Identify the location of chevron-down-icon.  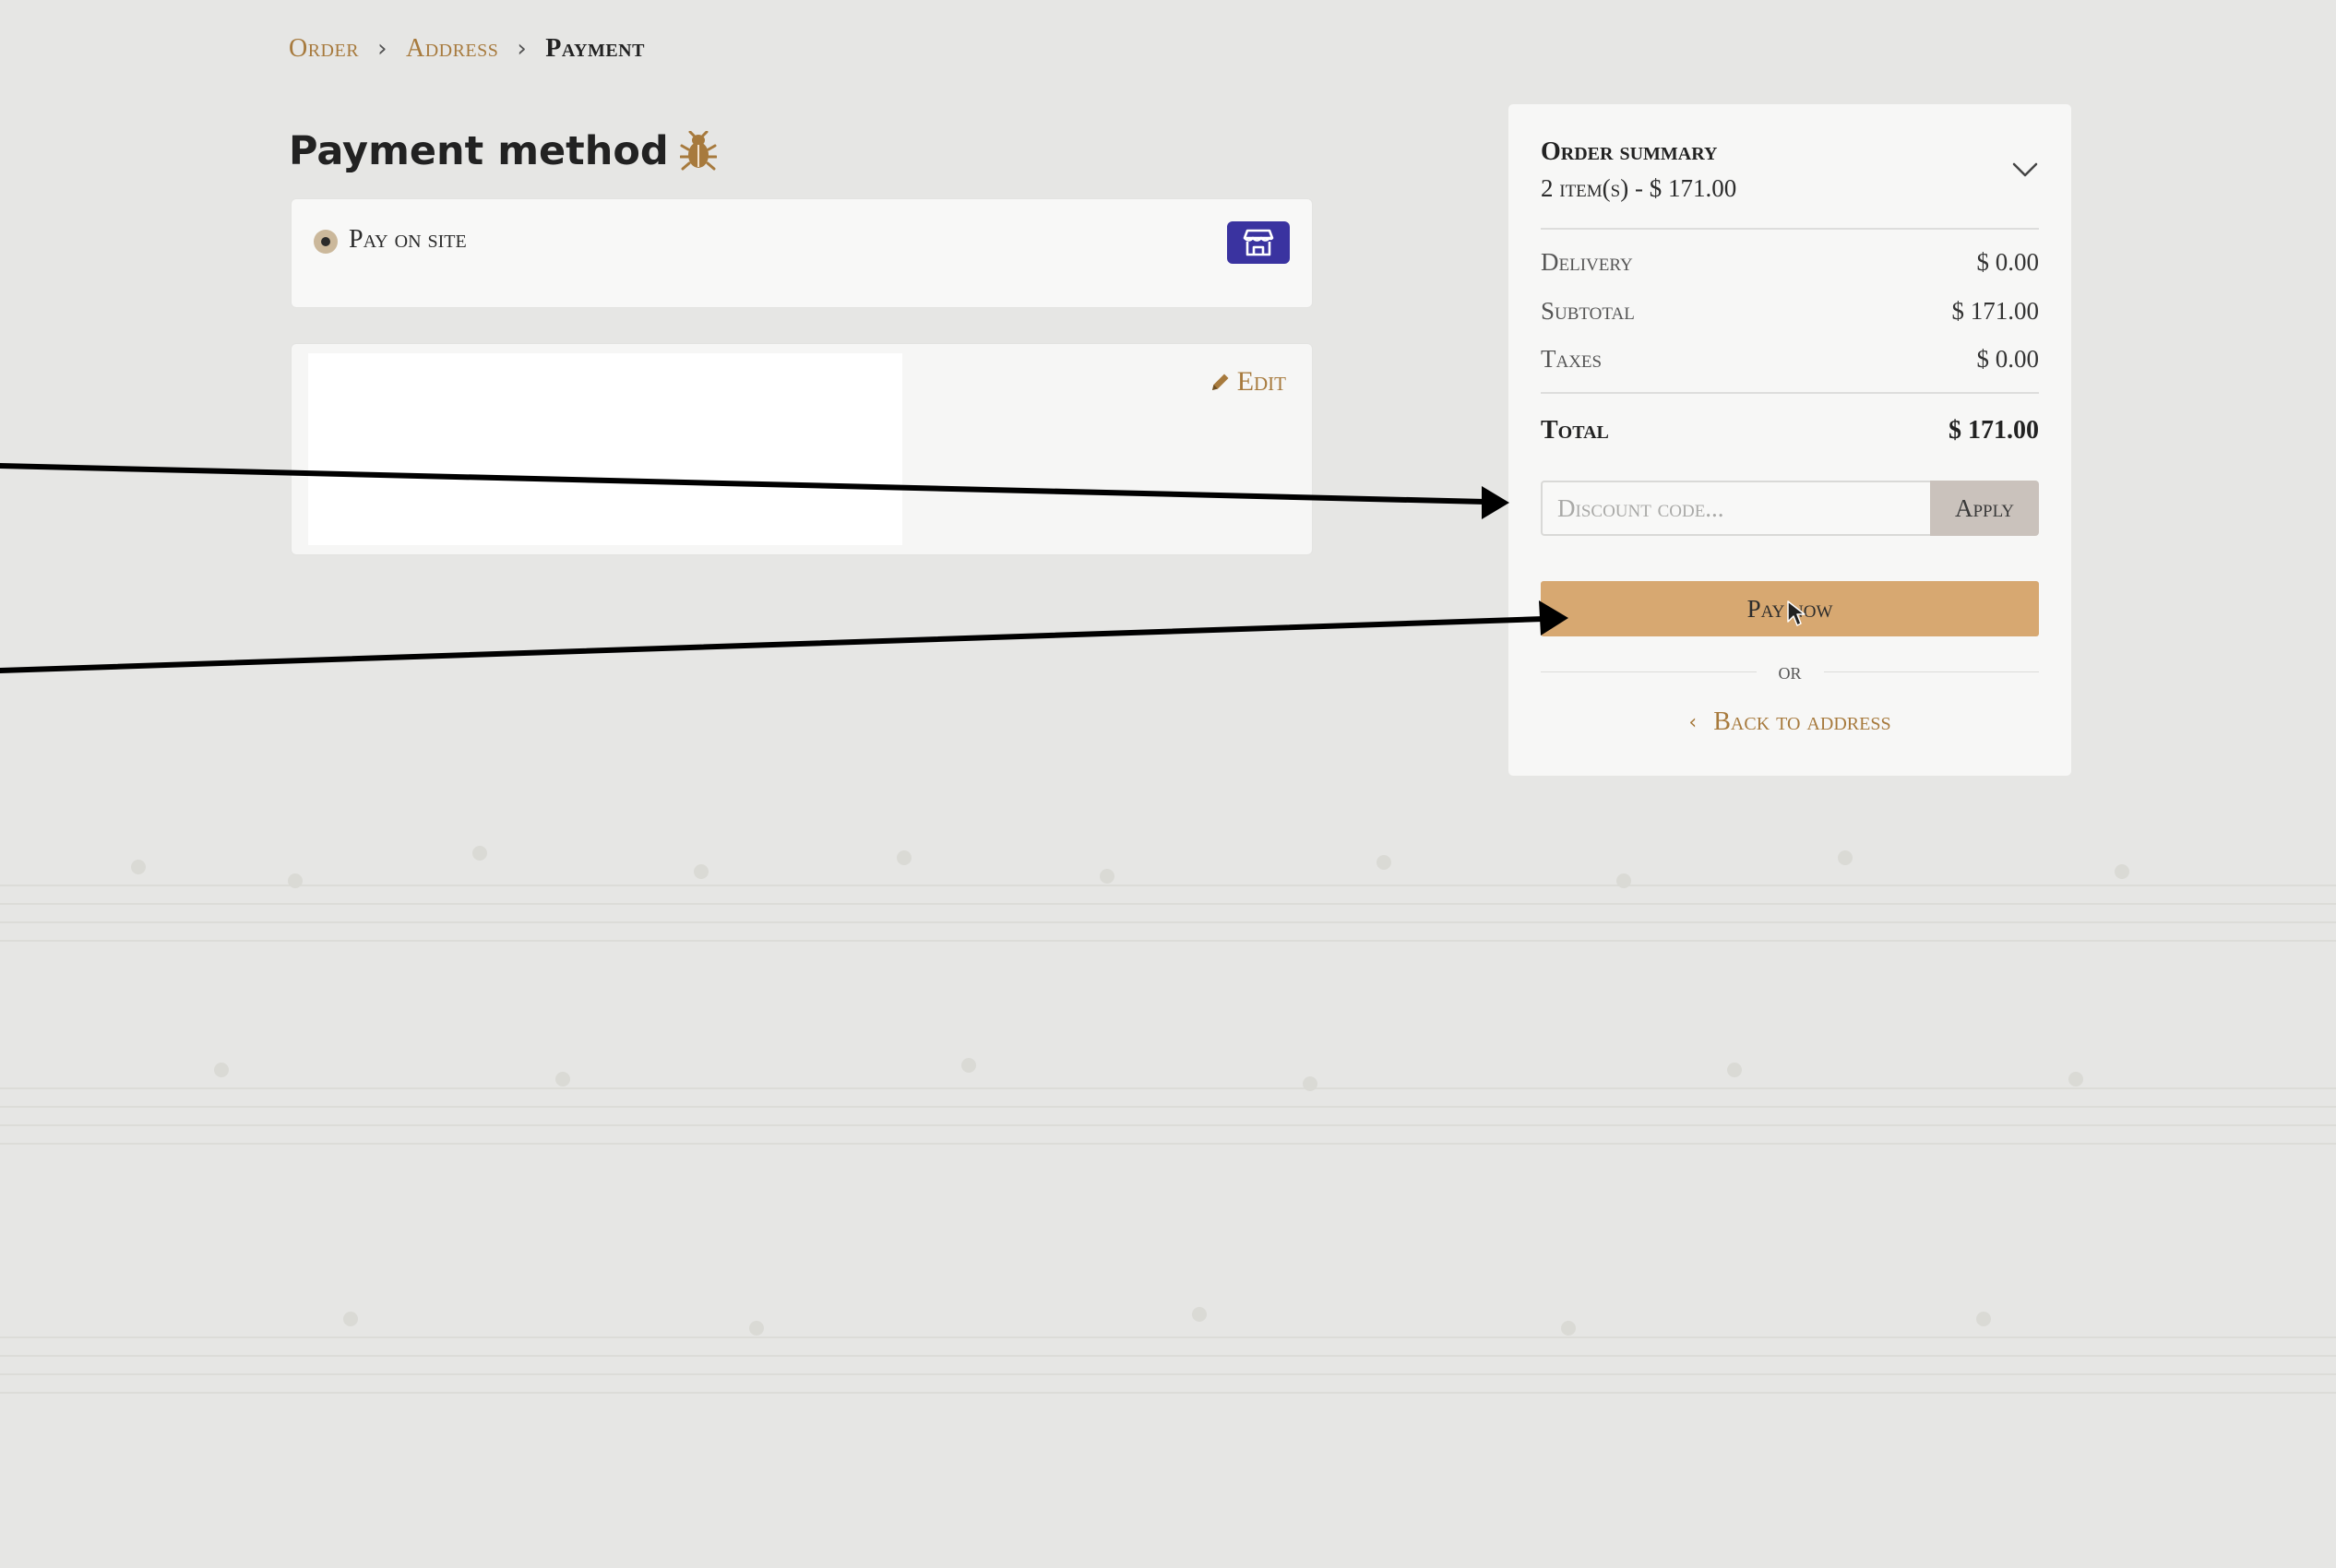
(2025, 172).